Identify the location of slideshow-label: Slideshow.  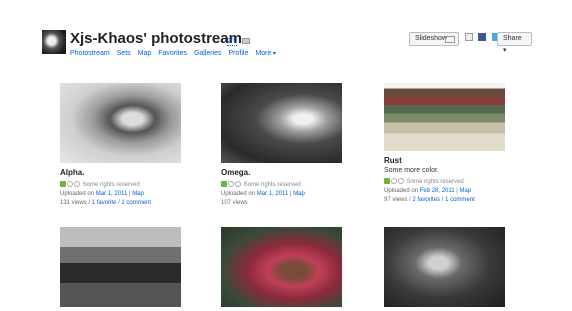
(431, 38).